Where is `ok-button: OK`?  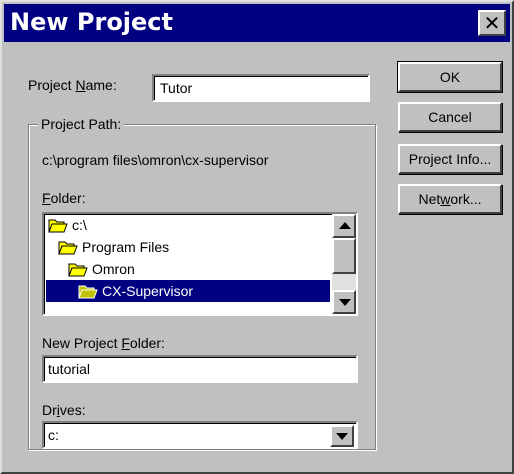 ok-button: OK is located at coordinates (450, 77).